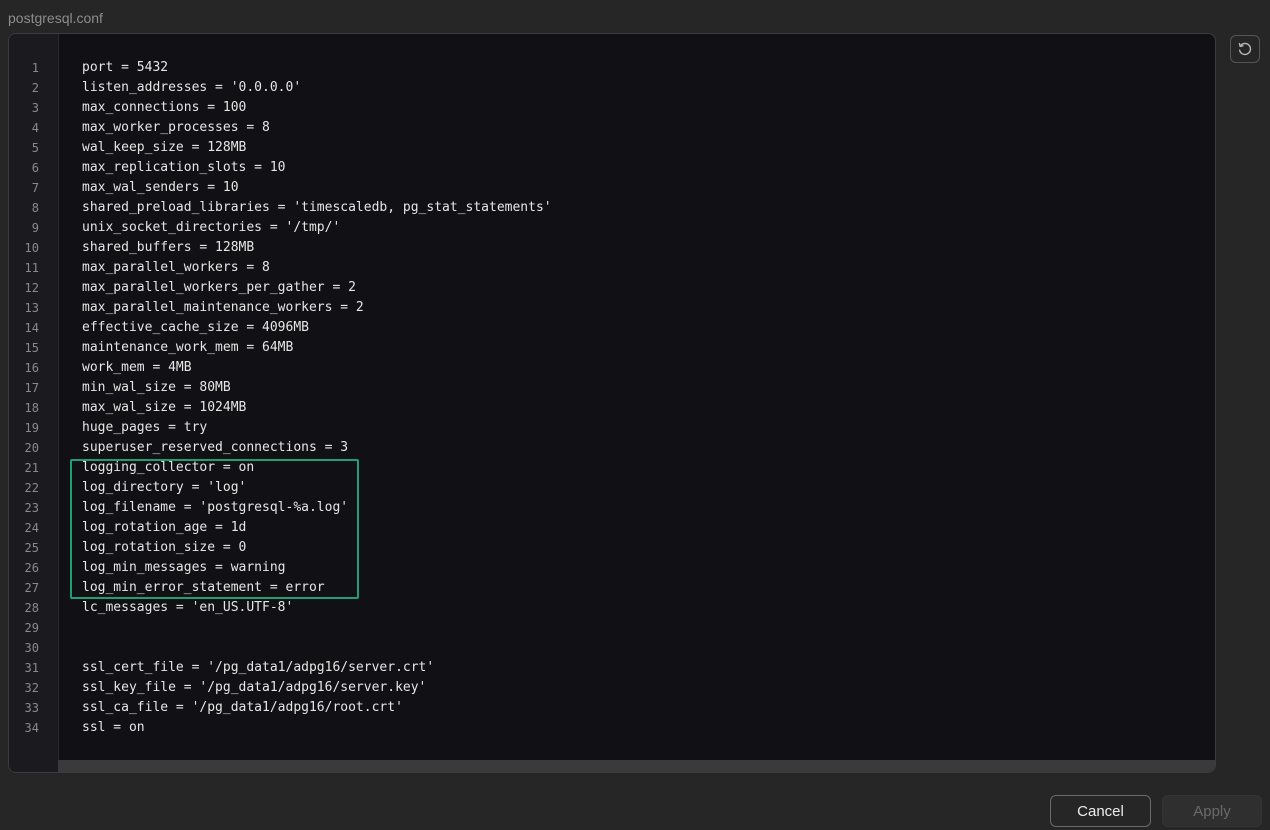  What do you see at coordinates (31, 388) in the screenshot?
I see `line-number: 17` at bounding box center [31, 388].